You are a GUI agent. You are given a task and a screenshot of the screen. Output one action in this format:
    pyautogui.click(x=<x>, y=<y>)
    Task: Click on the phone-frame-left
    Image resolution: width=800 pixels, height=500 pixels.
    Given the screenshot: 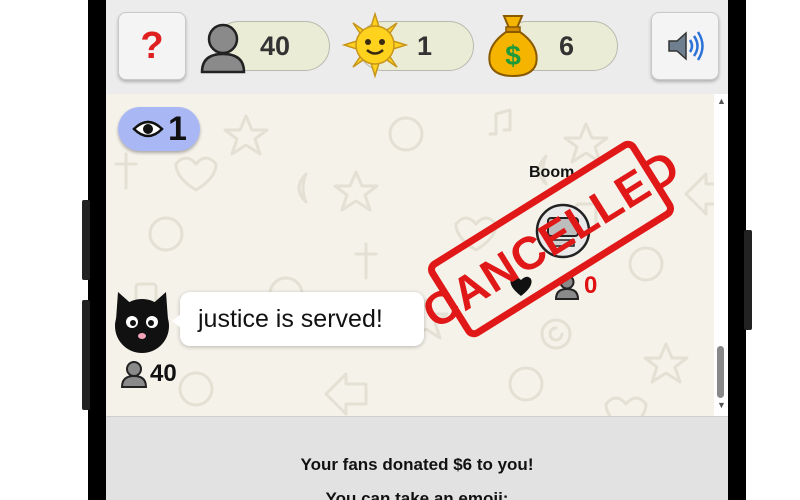 What is the action you would take?
    pyautogui.click(x=97, y=250)
    